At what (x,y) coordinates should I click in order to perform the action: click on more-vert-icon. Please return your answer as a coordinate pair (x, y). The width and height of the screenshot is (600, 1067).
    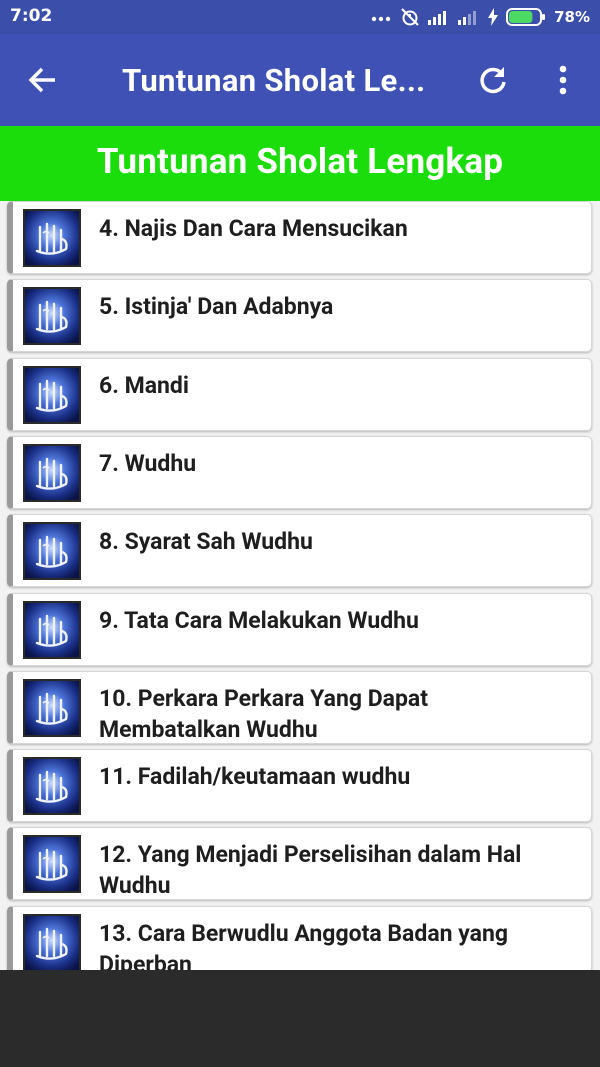
    Looking at the image, I should click on (563, 80).